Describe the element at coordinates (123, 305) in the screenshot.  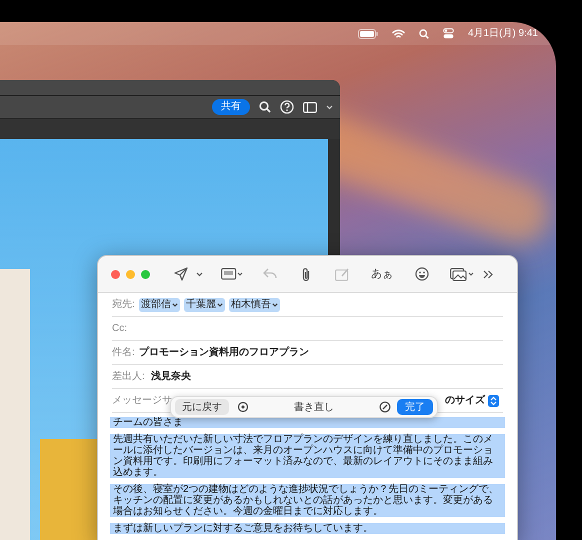
I see `to-label: 宛先:` at that location.